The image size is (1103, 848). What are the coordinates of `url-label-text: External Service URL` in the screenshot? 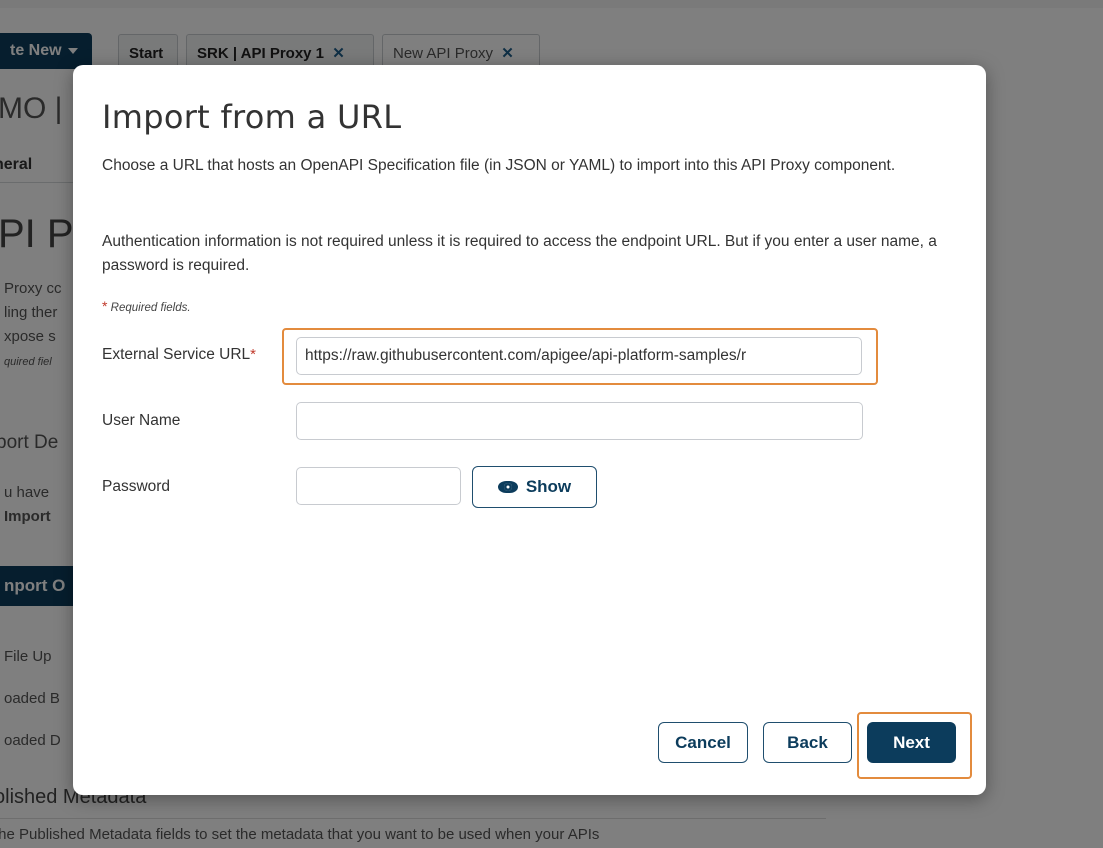 It's located at (176, 354).